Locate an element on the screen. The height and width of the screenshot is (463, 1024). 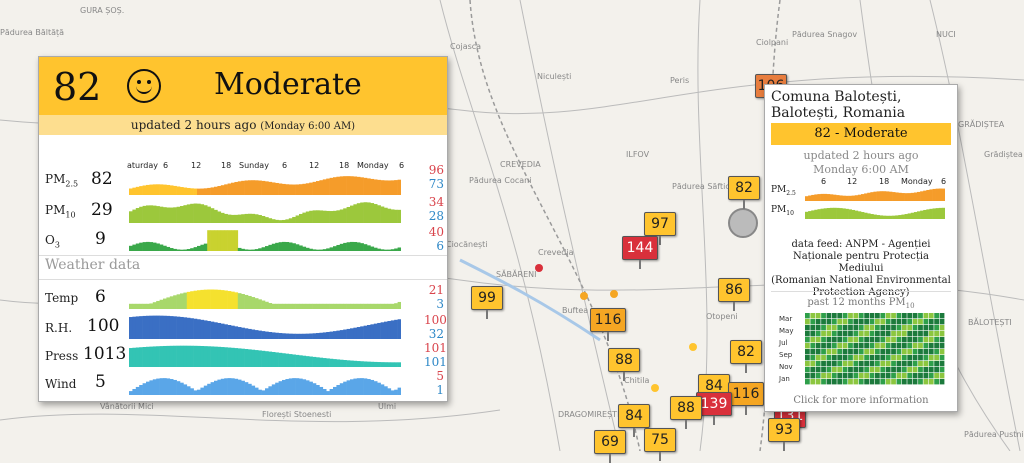
aqi-station-pin: 93 is located at coordinates (784, 434).